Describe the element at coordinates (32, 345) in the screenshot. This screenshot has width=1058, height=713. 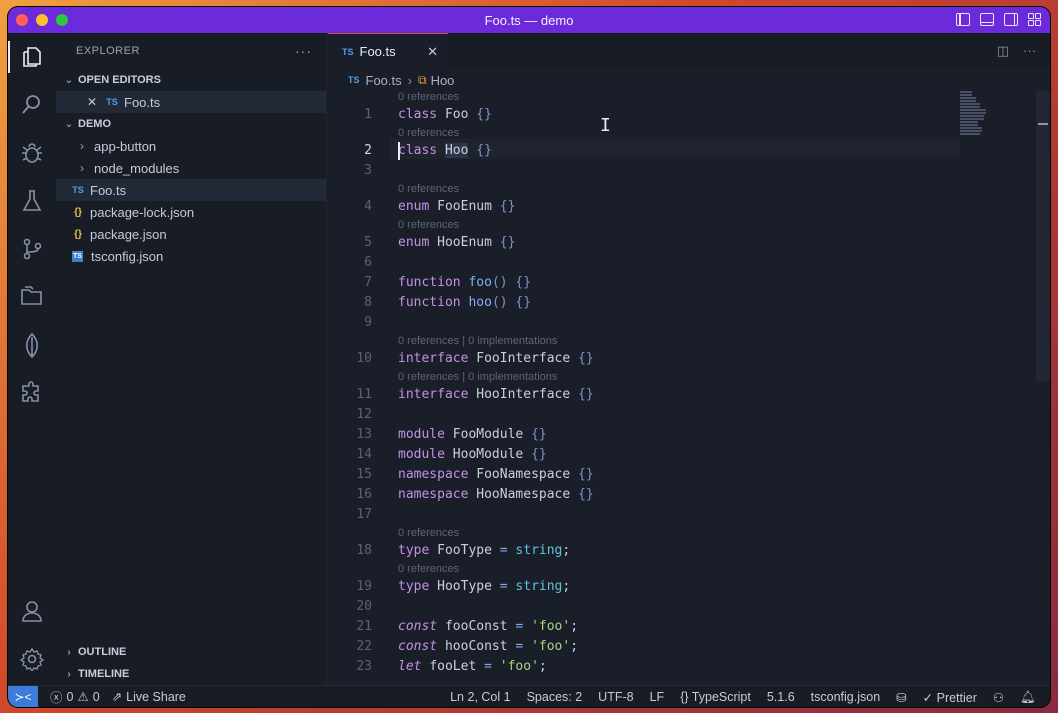
I see `mongodb-icon` at that location.